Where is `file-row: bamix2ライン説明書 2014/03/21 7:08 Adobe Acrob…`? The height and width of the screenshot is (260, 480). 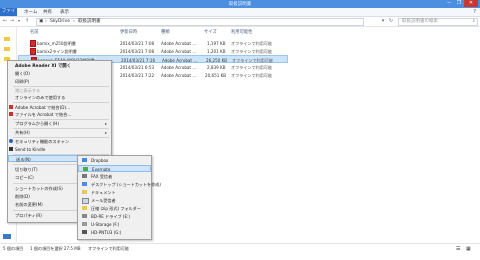 file-row: bamix2ライン説明書 2014/03/21 7:08 Adobe Acrob… is located at coordinates (153, 51).